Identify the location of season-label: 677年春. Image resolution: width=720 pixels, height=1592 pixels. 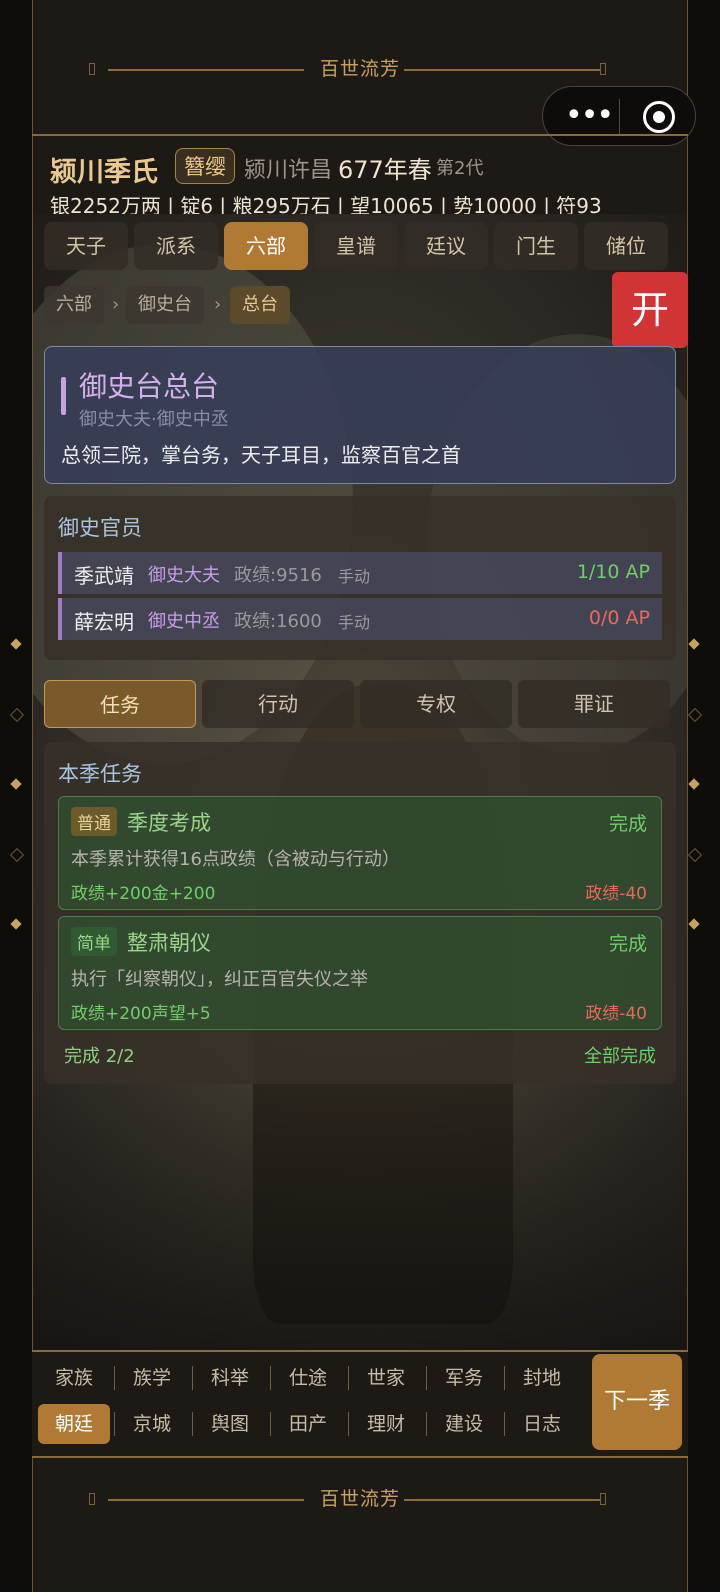
(385, 170).